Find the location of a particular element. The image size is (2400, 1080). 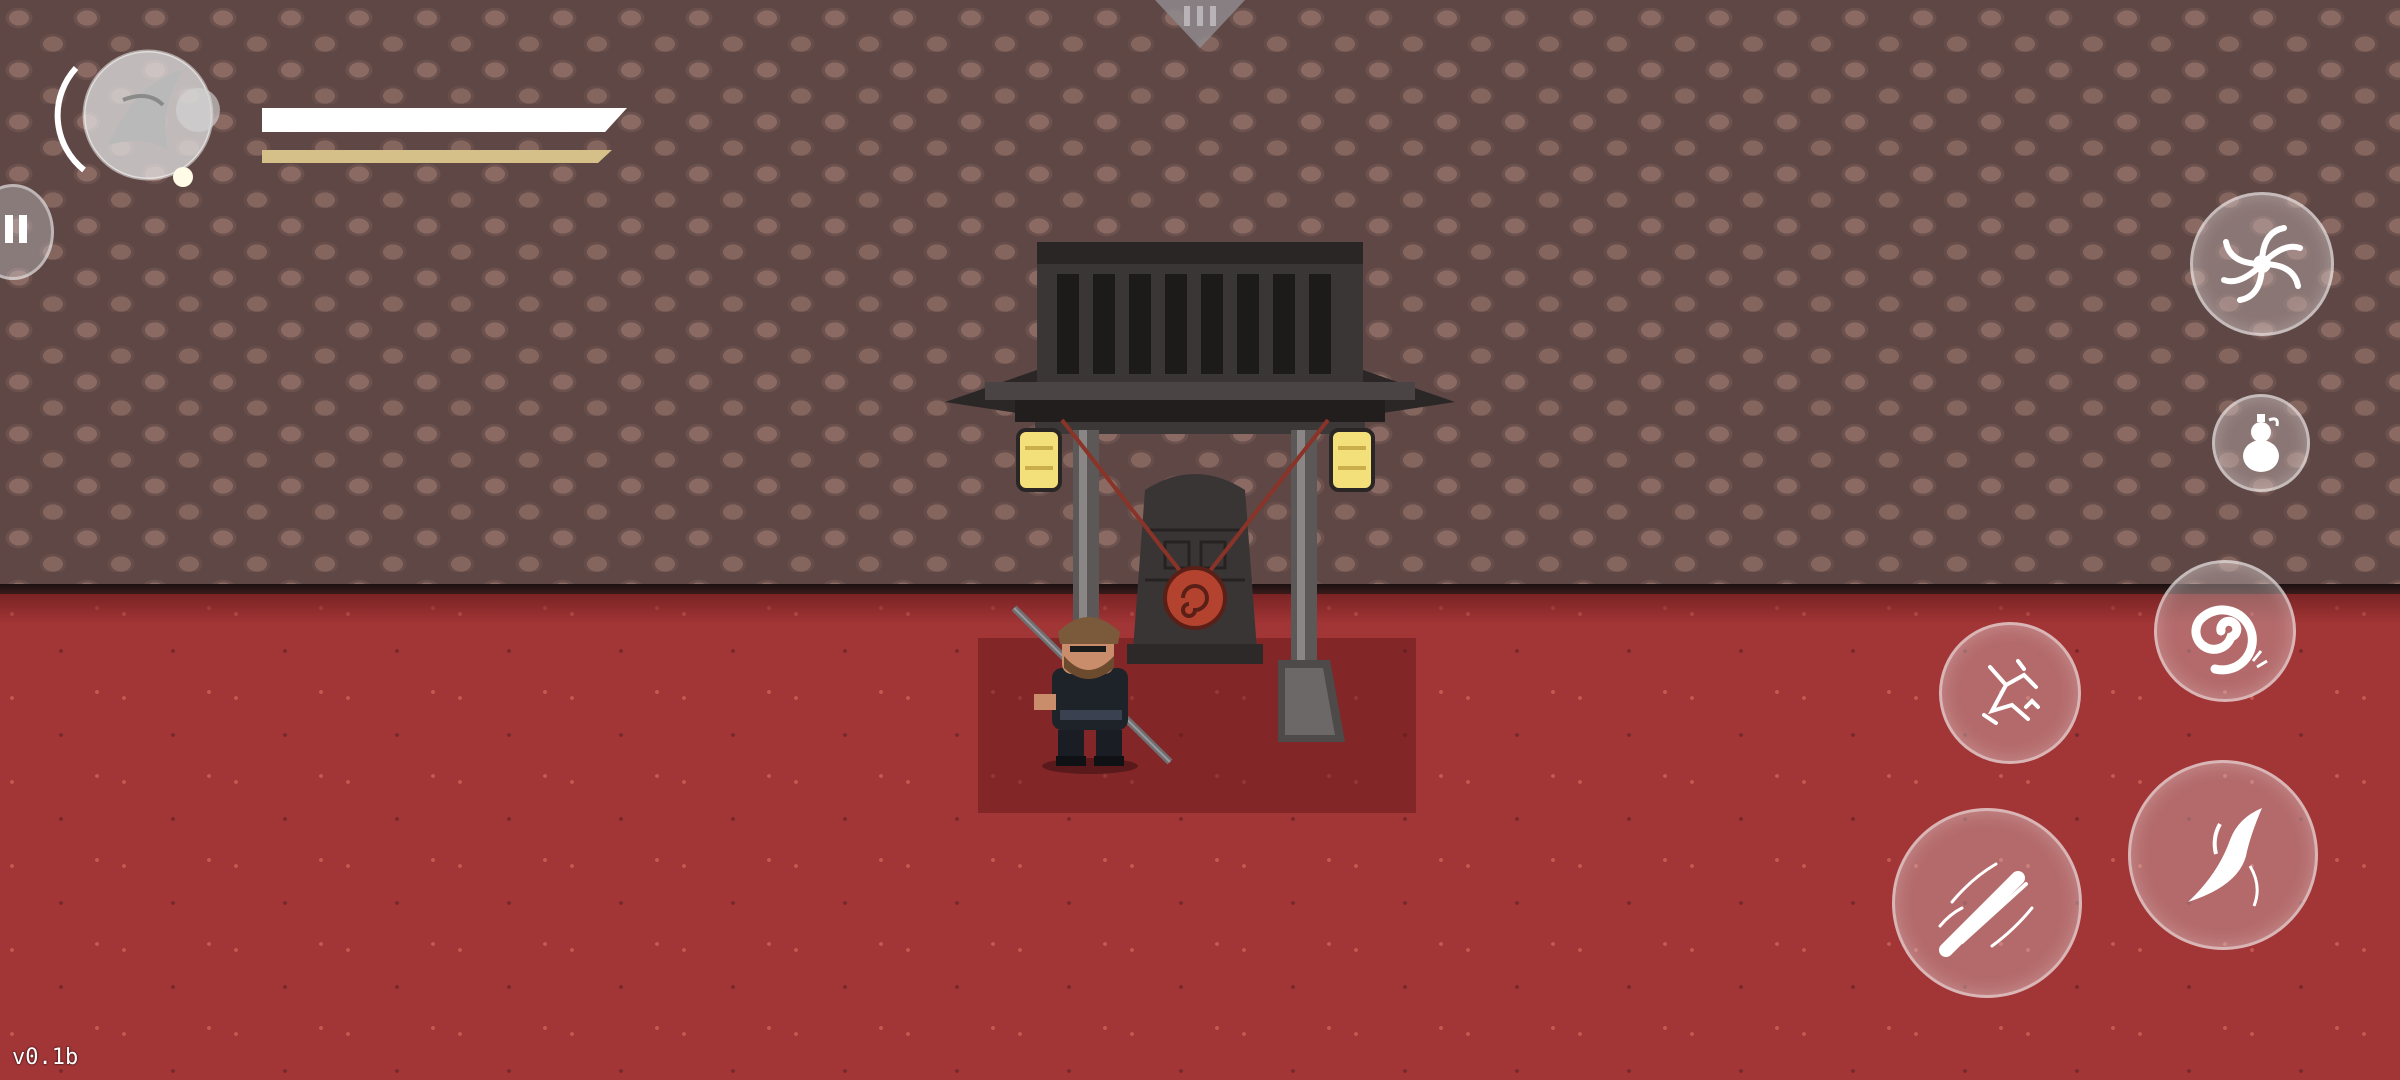

spin-skill-icon is located at coordinates (2262, 264).